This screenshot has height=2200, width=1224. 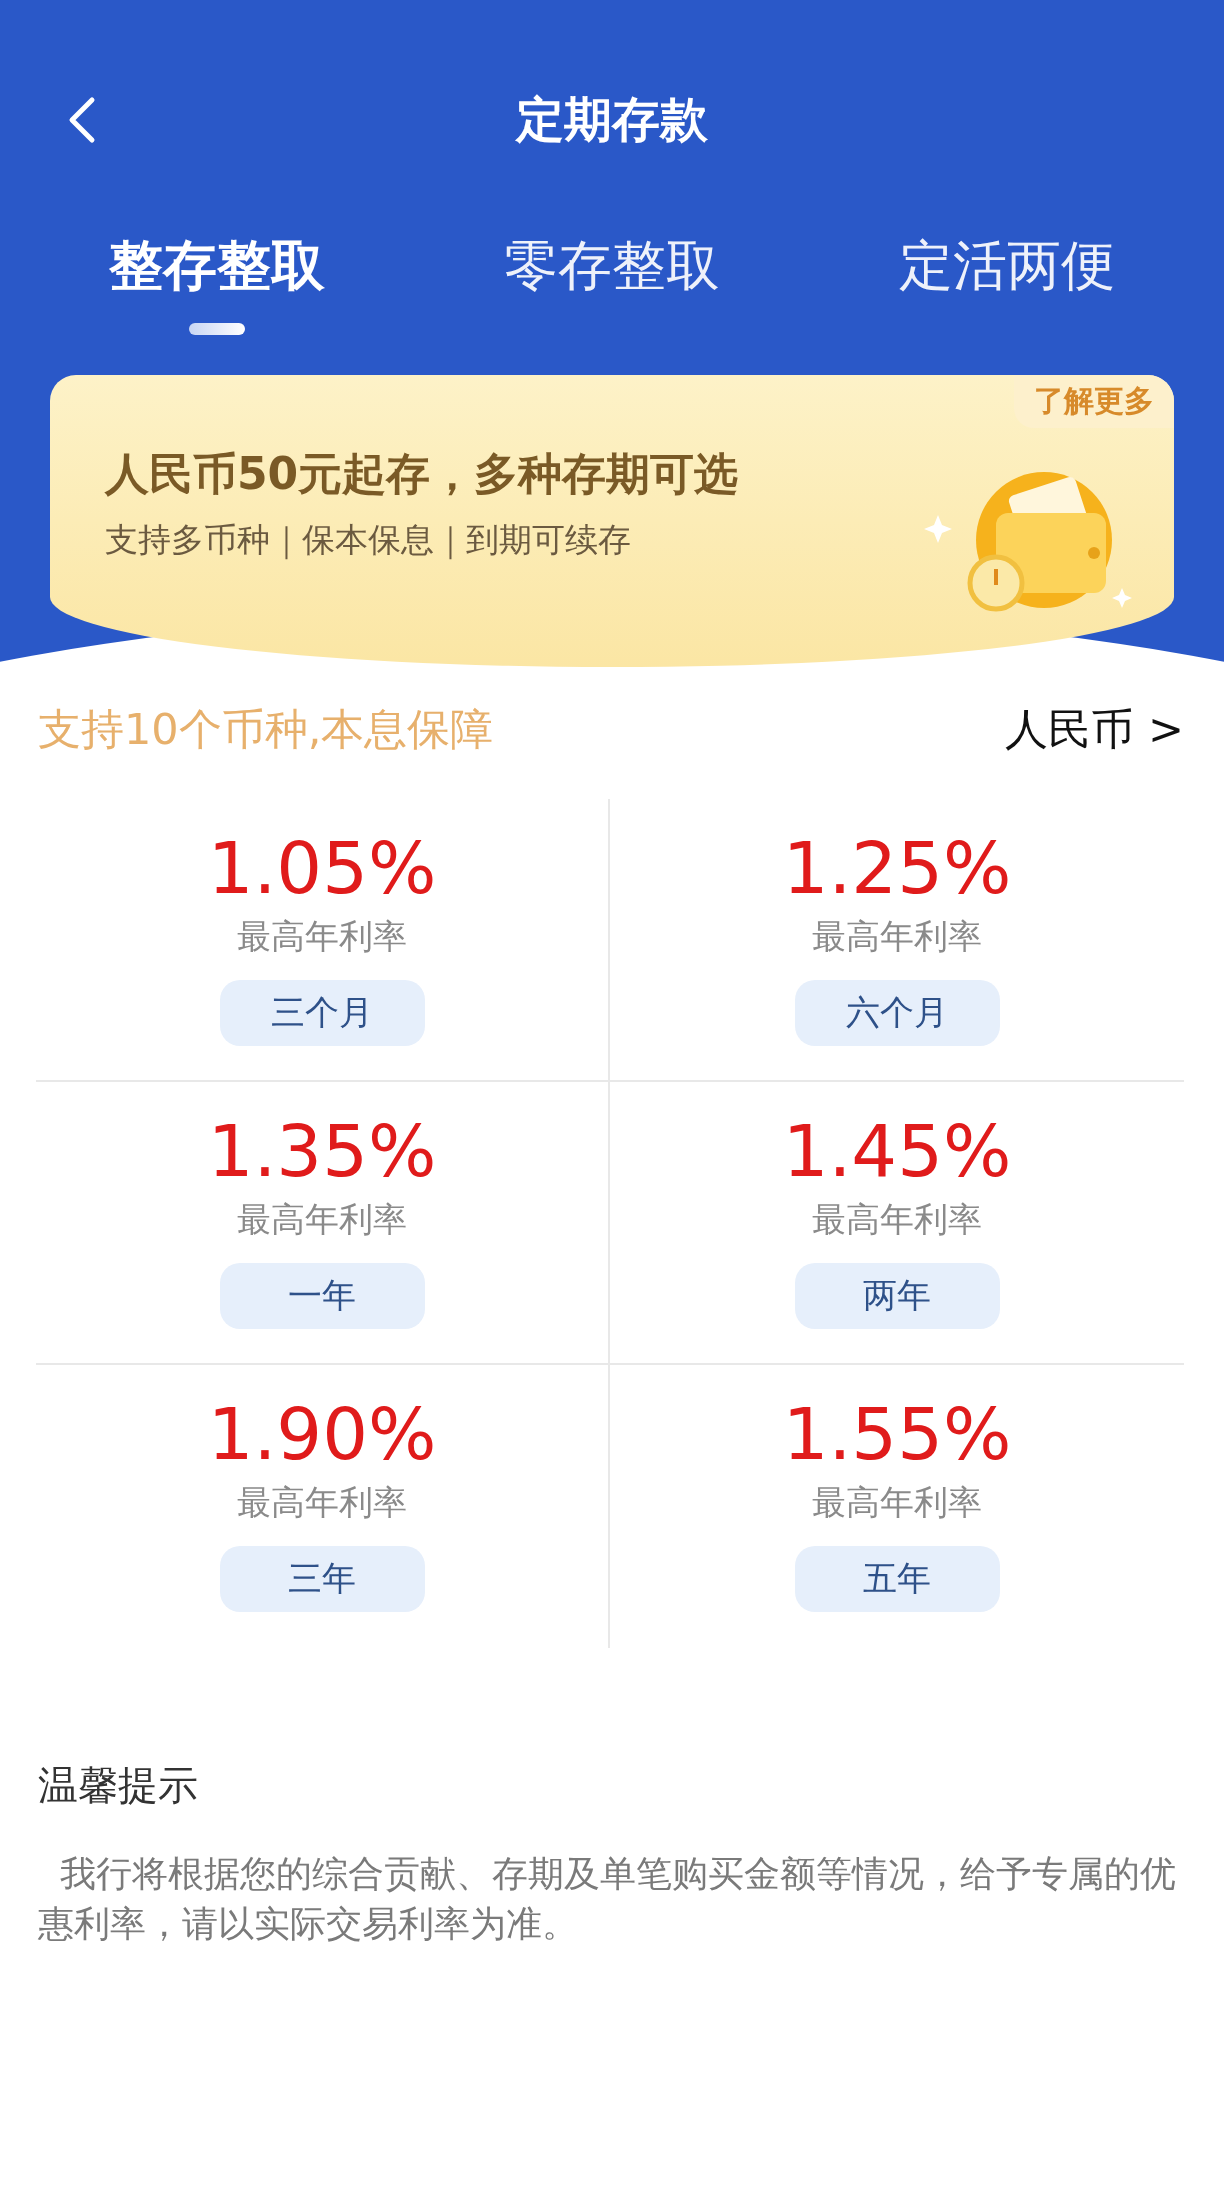 I want to click on interest-rate: 1.45%, so click(x=897, y=1152).